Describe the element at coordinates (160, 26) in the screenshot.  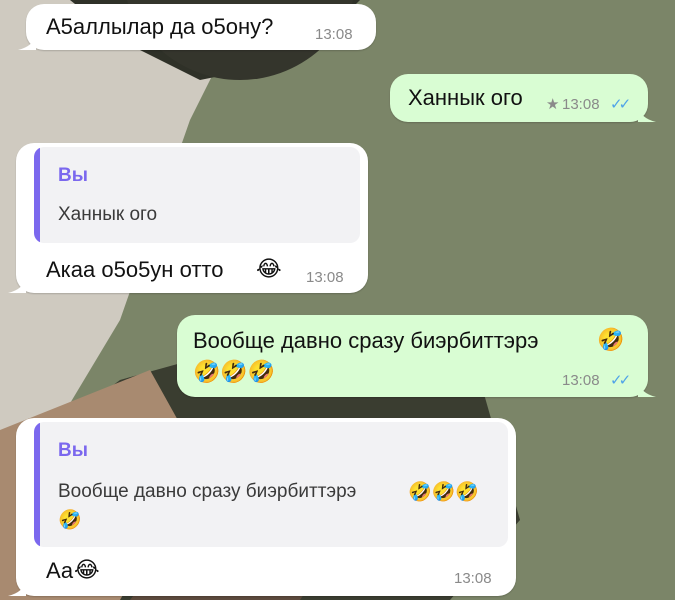
I see `message-text: А5аллылар да о5ону?` at that location.